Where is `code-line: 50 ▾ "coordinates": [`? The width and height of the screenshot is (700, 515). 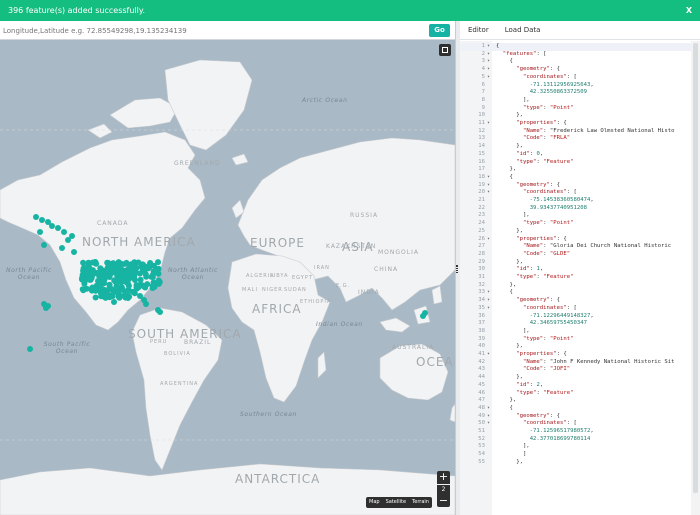
code-line: 50 ▾ "coordinates": [ is located at coordinates (580, 424).